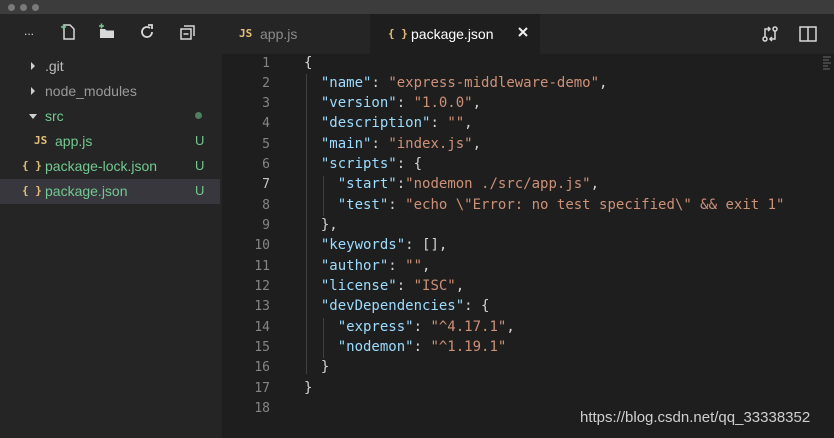  I want to click on code-line: "start":"nodemon ./src/app.js",, so click(451, 184).